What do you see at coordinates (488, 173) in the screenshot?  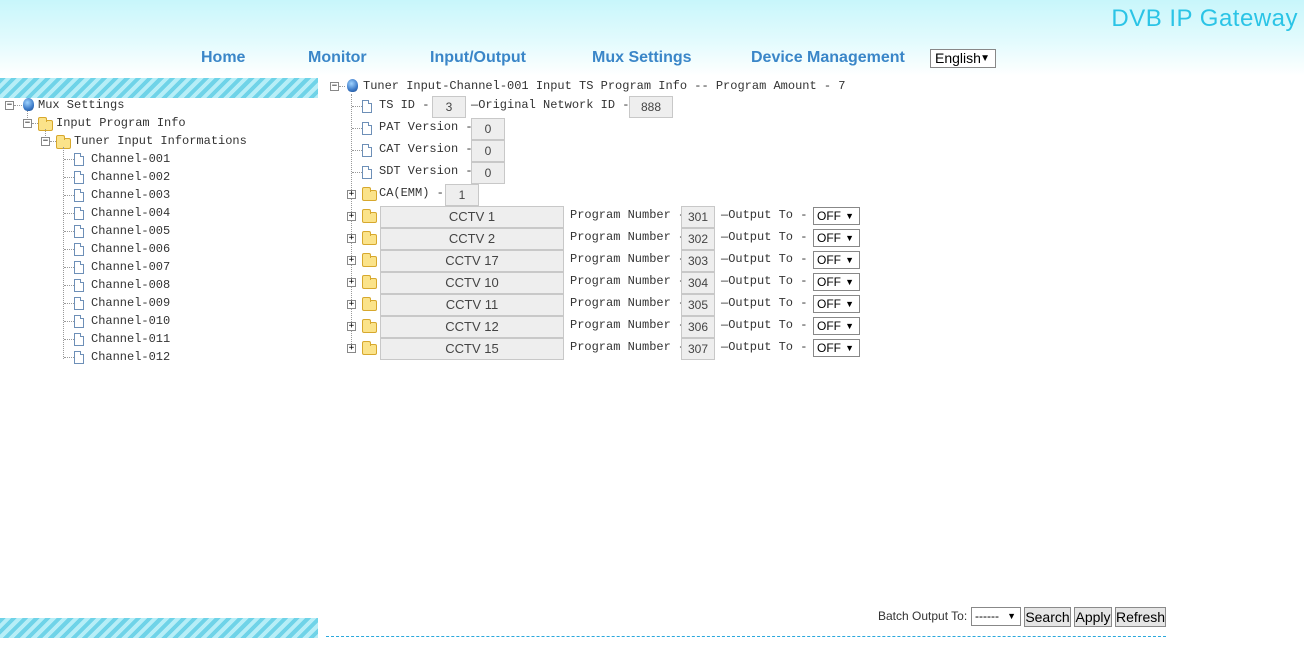 I see `sdt-version-field: 0` at bounding box center [488, 173].